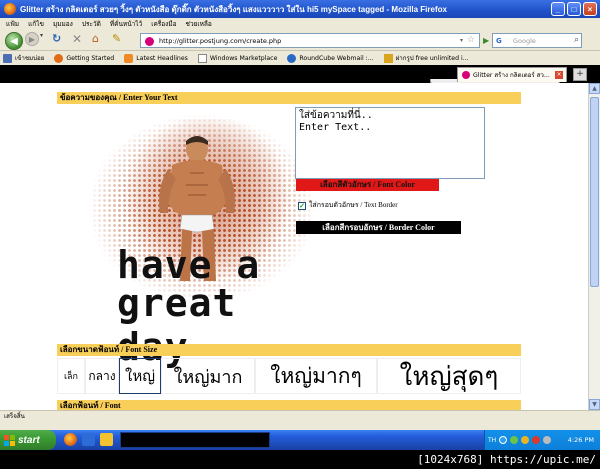  I want to click on text-border-label: ใส่กรอบตัวอักษร / Text Border, so click(353, 205).